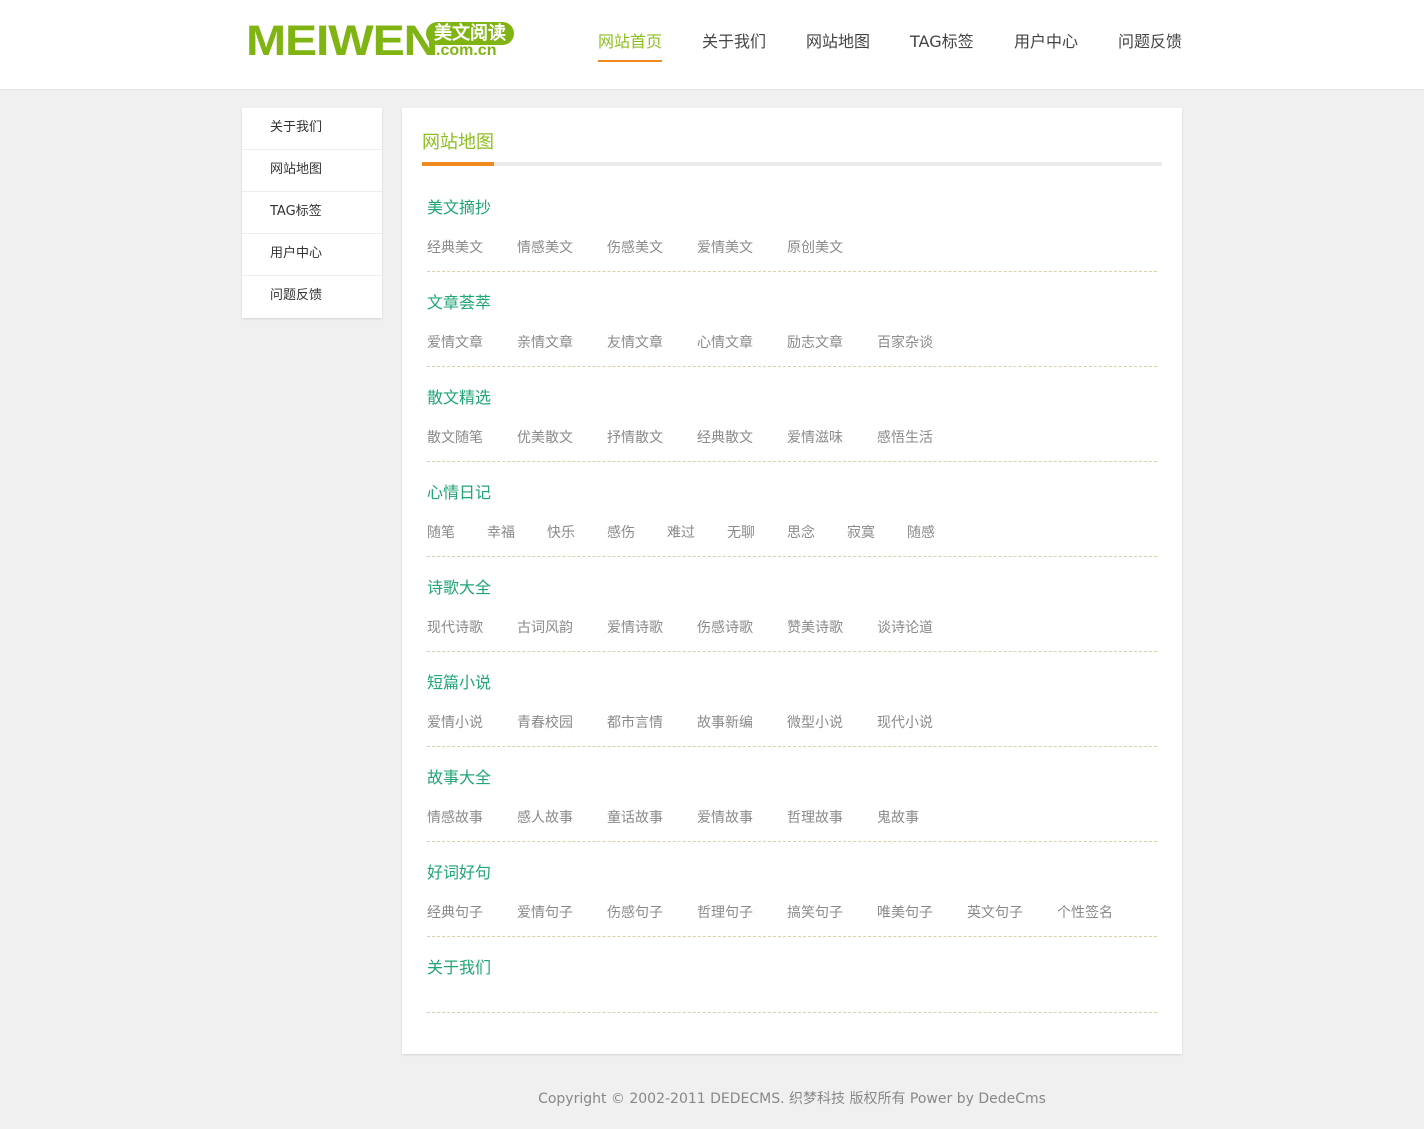 This screenshot has height=1129, width=1424. What do you see at coordinates (635, 913) in the screenshot?
I see `section-link: 伤感句子` at bounding box center [635, 913].